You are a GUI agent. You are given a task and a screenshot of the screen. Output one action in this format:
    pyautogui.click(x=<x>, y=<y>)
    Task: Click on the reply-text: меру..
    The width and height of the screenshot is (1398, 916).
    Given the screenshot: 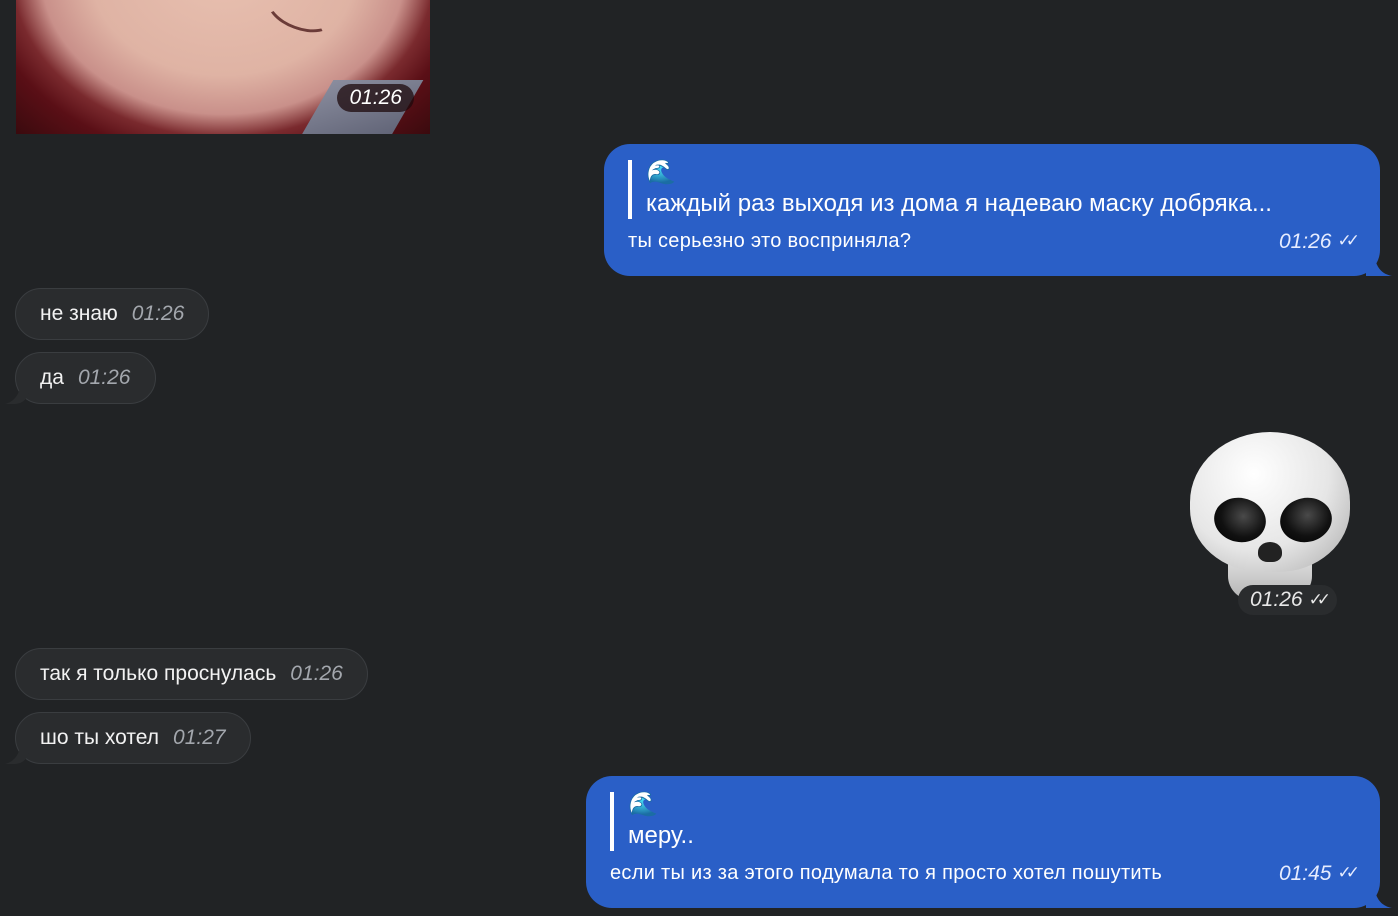 What is the action you would take?
    pyautogui.click(x=661, y=835)
    